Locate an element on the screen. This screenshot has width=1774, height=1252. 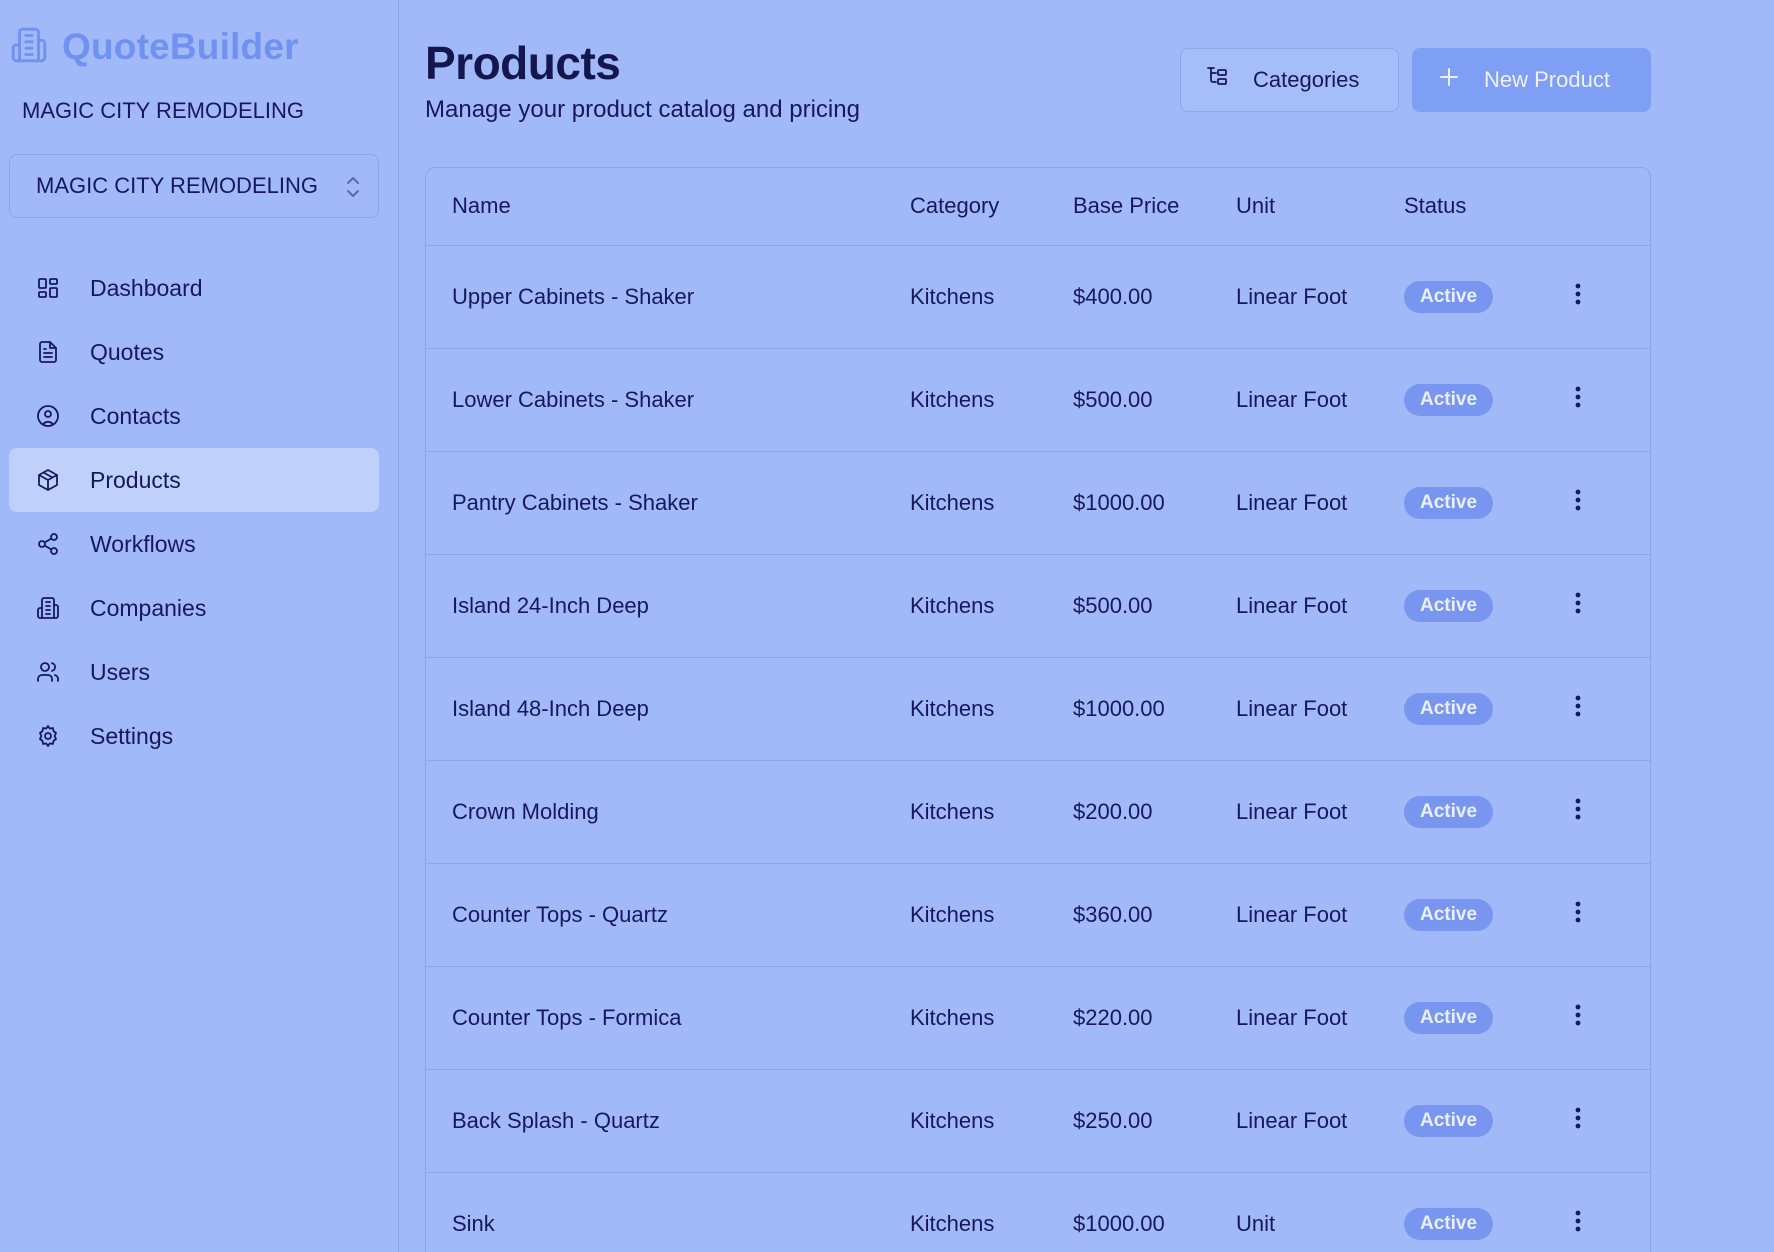
product-name-cell: Pantry Cabinets - Shaker is located at coordinates (668, 503).